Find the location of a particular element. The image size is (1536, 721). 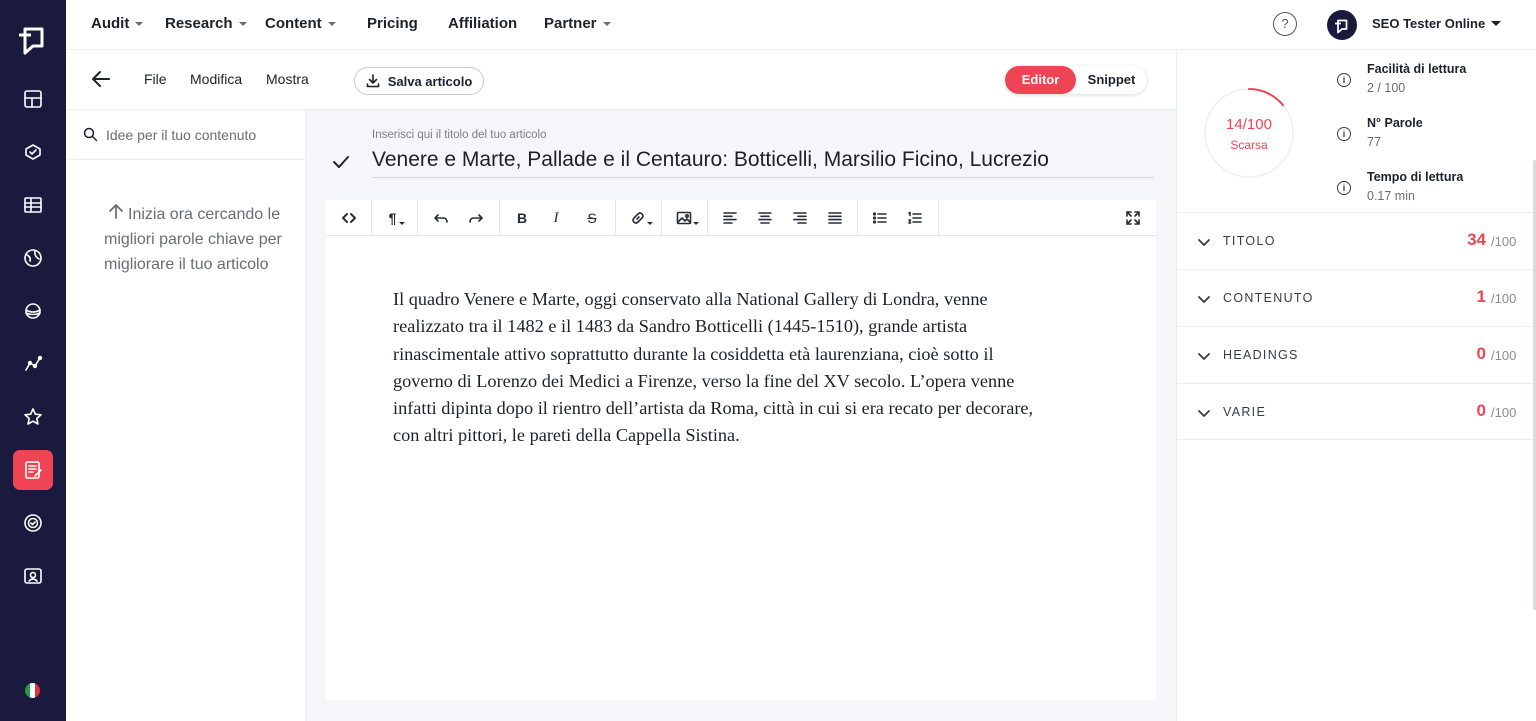

reports-icon is located at coordinates (33, 576).